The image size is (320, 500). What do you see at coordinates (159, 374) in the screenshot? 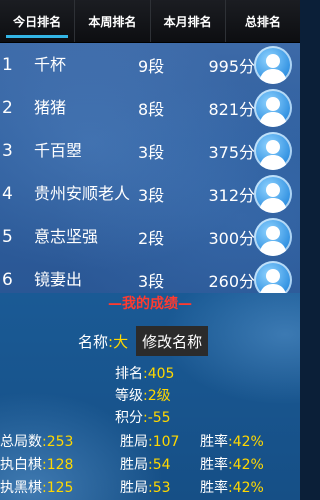
I see `rank-value: :405` at bounding box center [159, 374].